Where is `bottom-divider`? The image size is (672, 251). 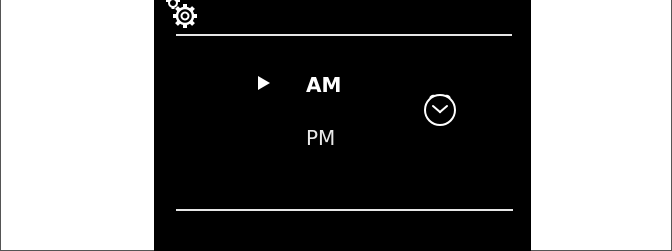
bottom-divider is located at coordinates (344, 210).